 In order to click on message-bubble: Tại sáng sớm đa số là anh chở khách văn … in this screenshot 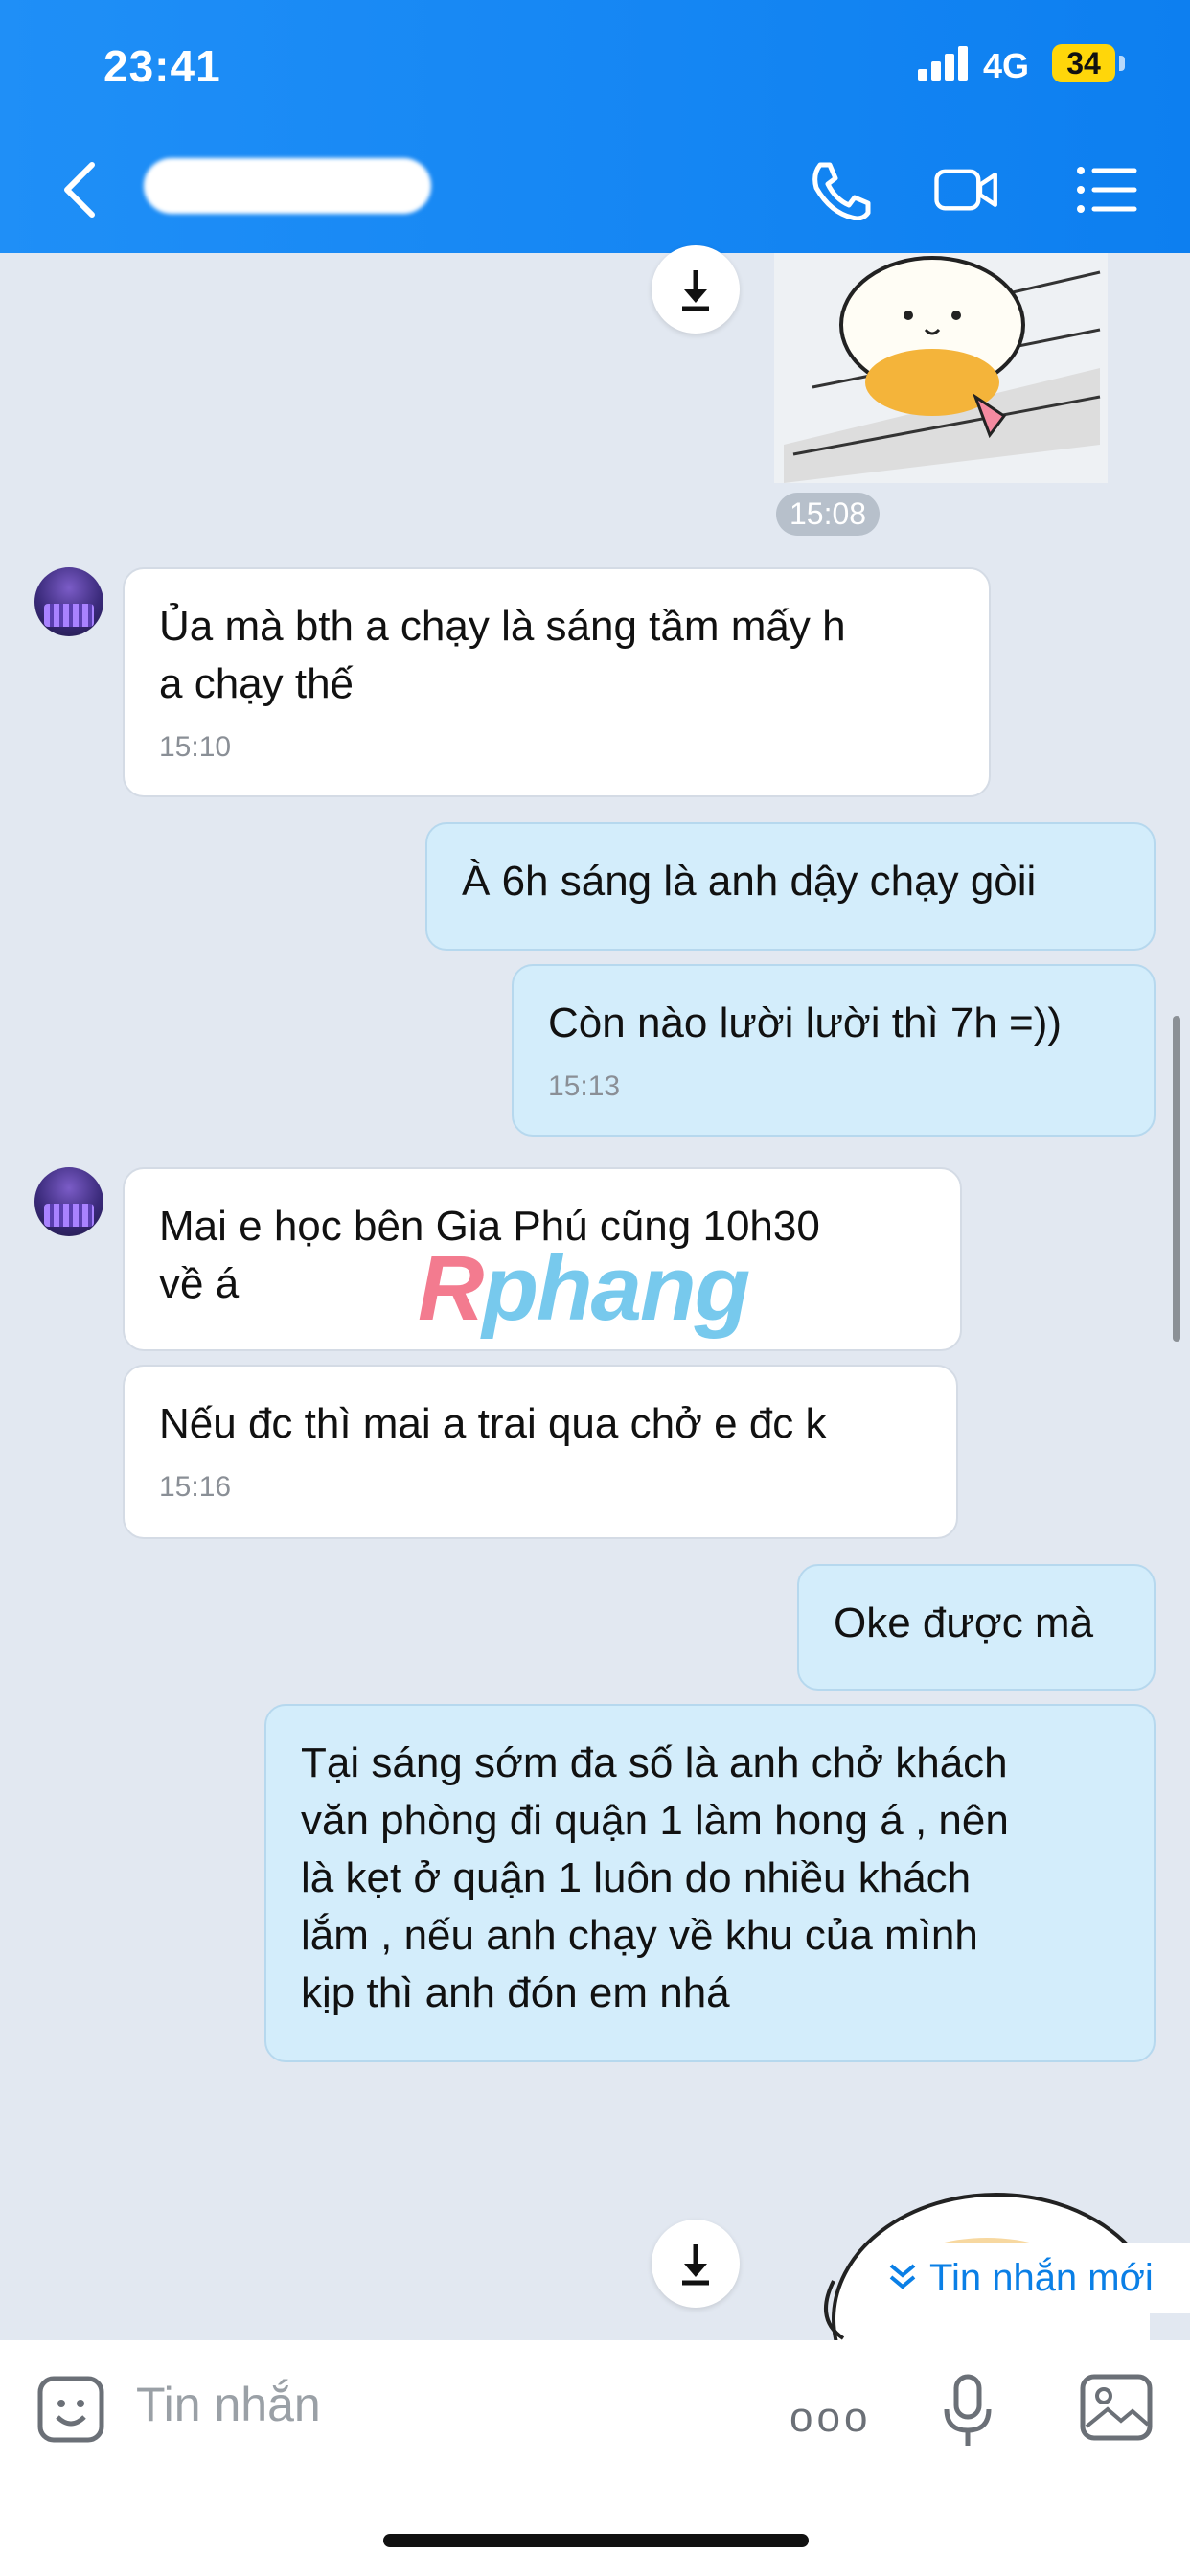, I will do `click(710, 1883)`.